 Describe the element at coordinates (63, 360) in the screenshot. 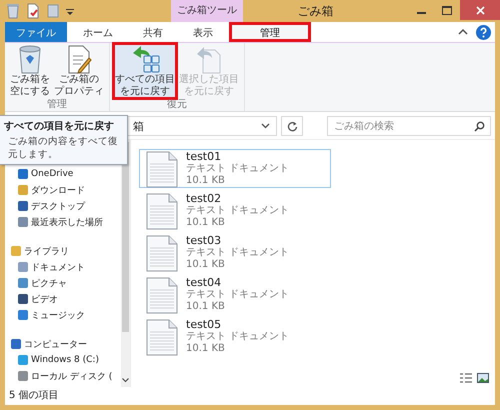

I see `nav-item: Windows 8 (C:)` at that location.